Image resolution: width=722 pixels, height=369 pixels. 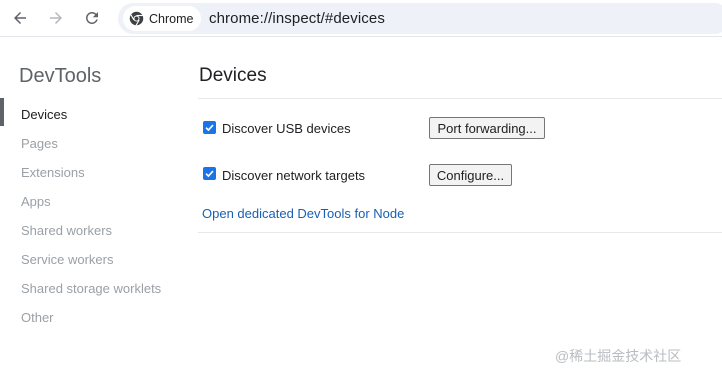 I want to click on discover-network-checkbox, so click(x=209, y=173).